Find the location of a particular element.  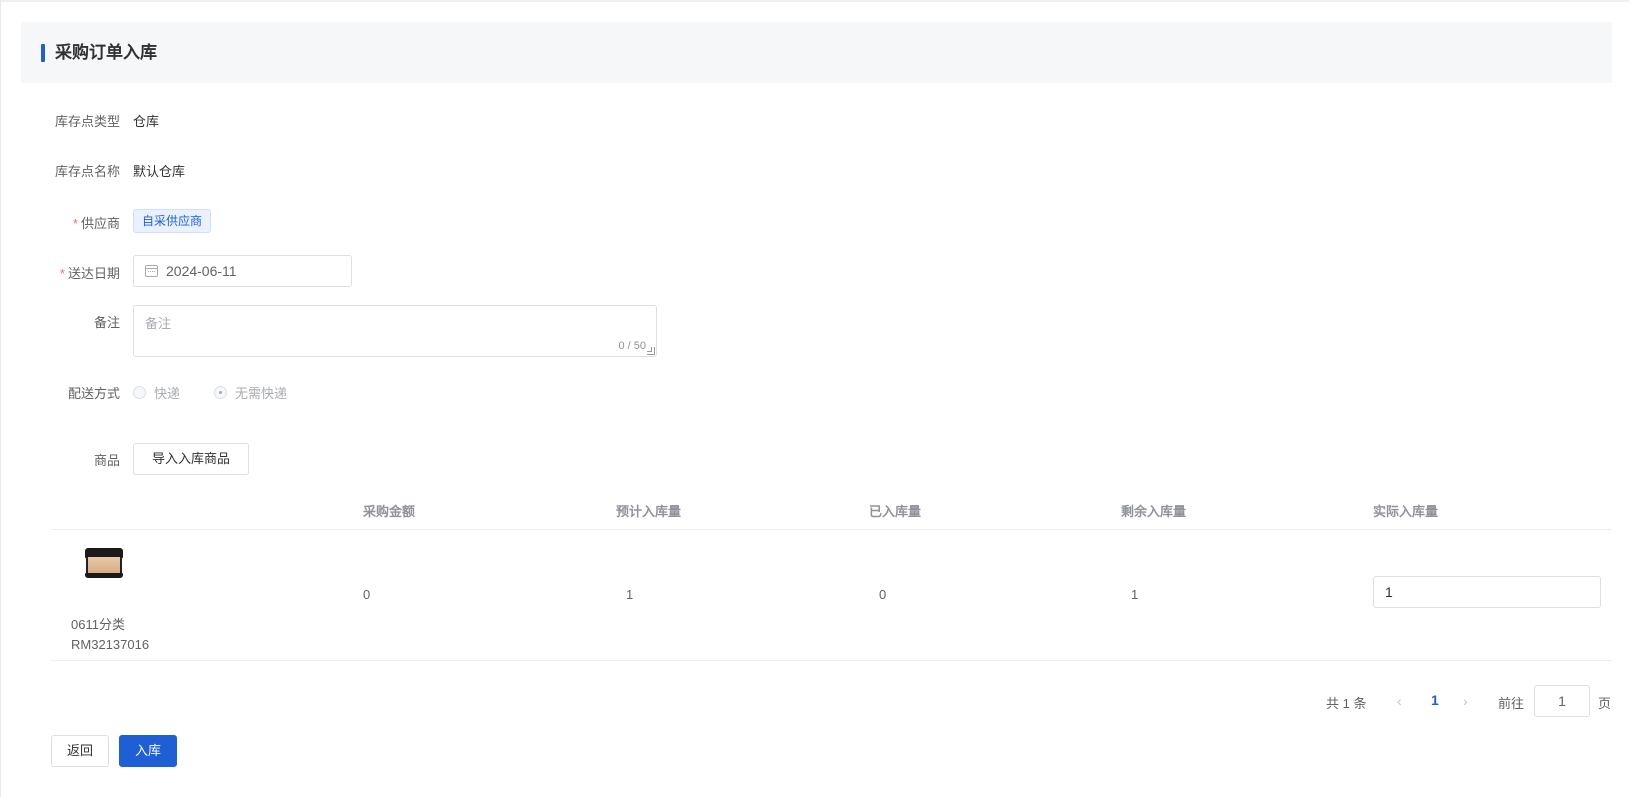

chevron-right-icon: › is located at coordinates (1465, 701).